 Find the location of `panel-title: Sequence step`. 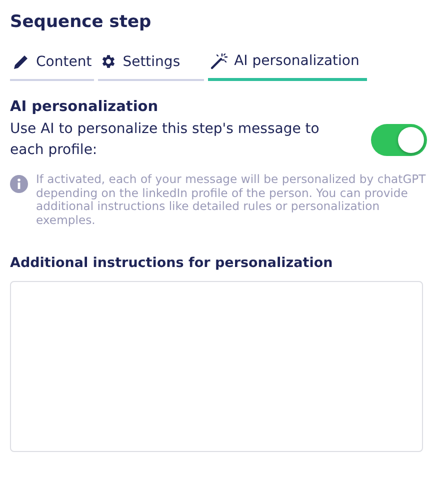

panel-title: Sequence step is located at coordinates (81, 22).